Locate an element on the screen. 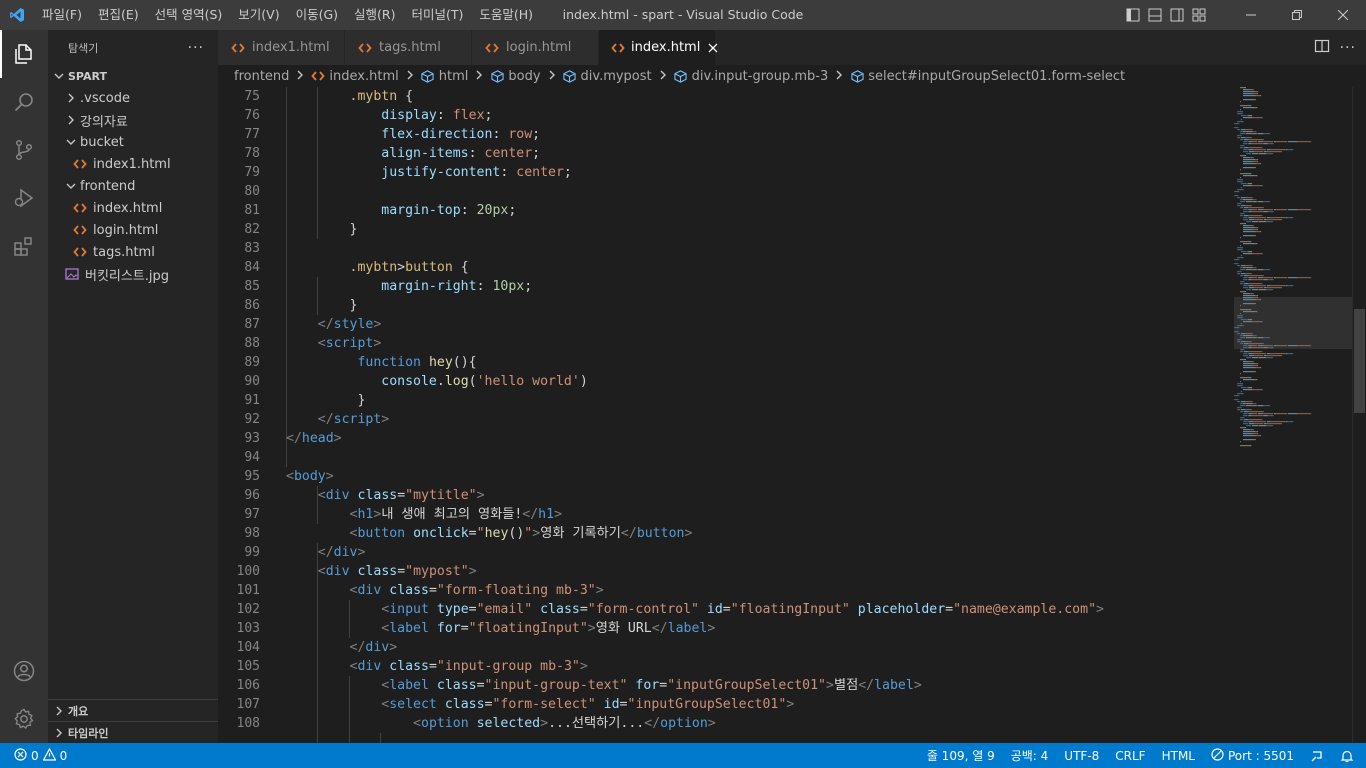 The height and width of the screenshot is (768, 1366). explorer-header: 탐색기 ··· is located at coordinates (133, 47).